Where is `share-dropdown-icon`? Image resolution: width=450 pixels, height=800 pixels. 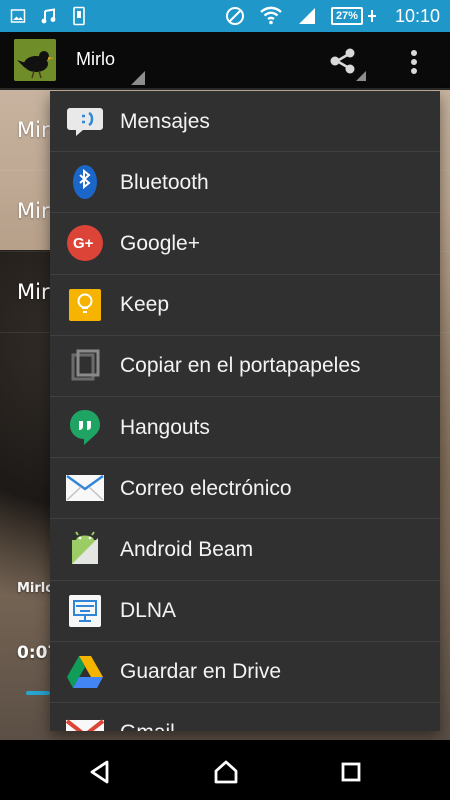 share-dropdown-icon is located at coordinates (361, 76).